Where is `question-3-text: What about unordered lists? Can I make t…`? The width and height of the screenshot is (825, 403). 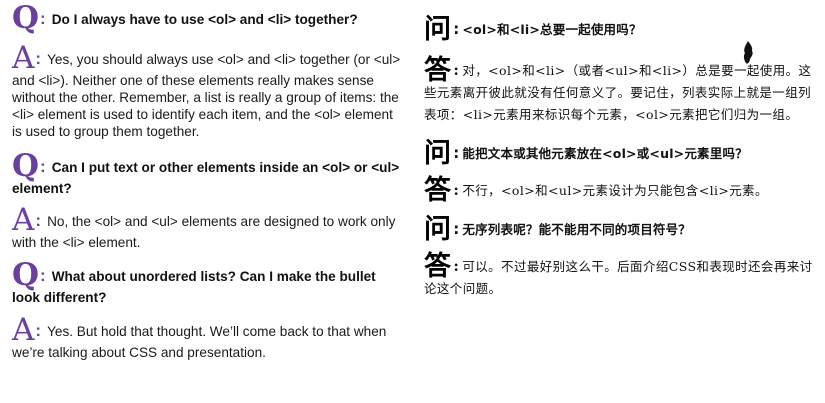
question-3-text: What about unordered lists? Can I make t… is located at coordinates (194, 287).